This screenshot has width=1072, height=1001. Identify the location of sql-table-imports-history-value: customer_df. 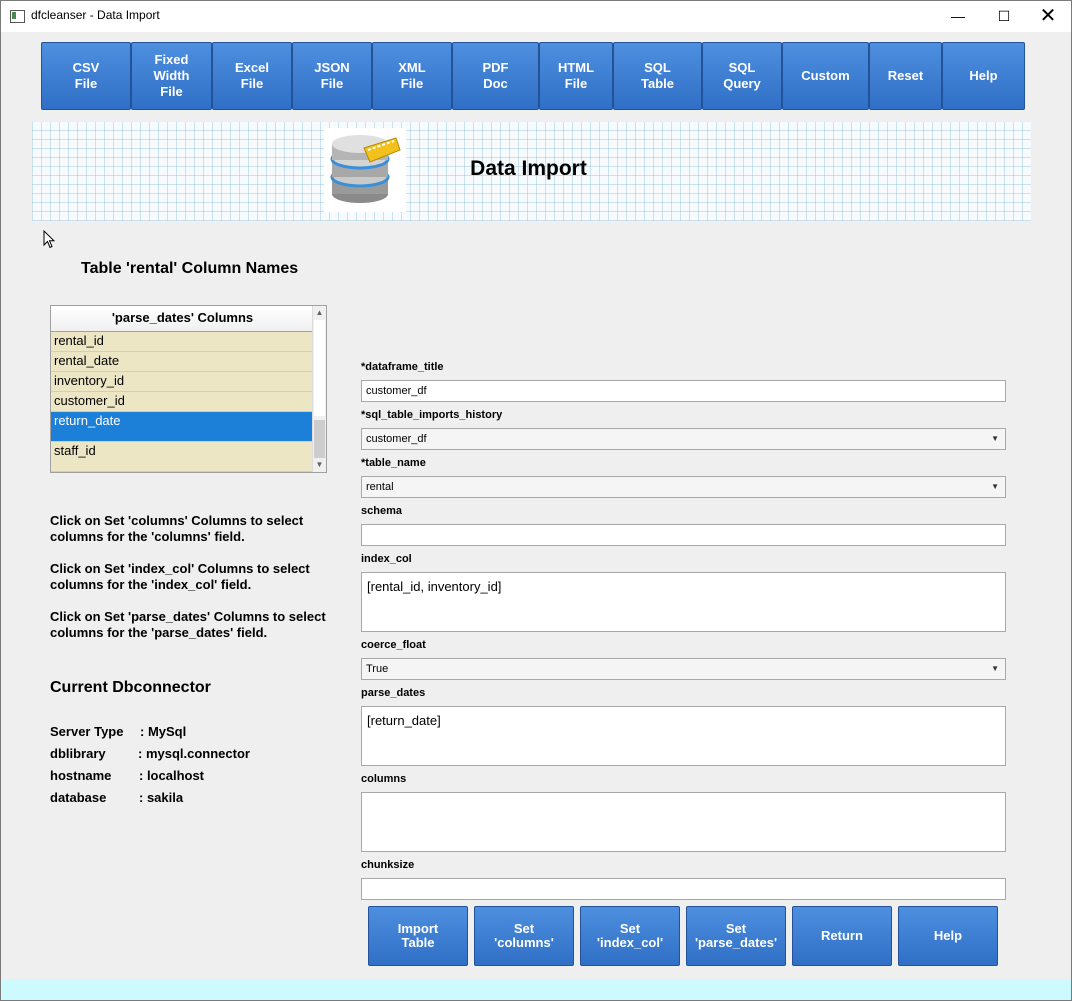
(396, 439).